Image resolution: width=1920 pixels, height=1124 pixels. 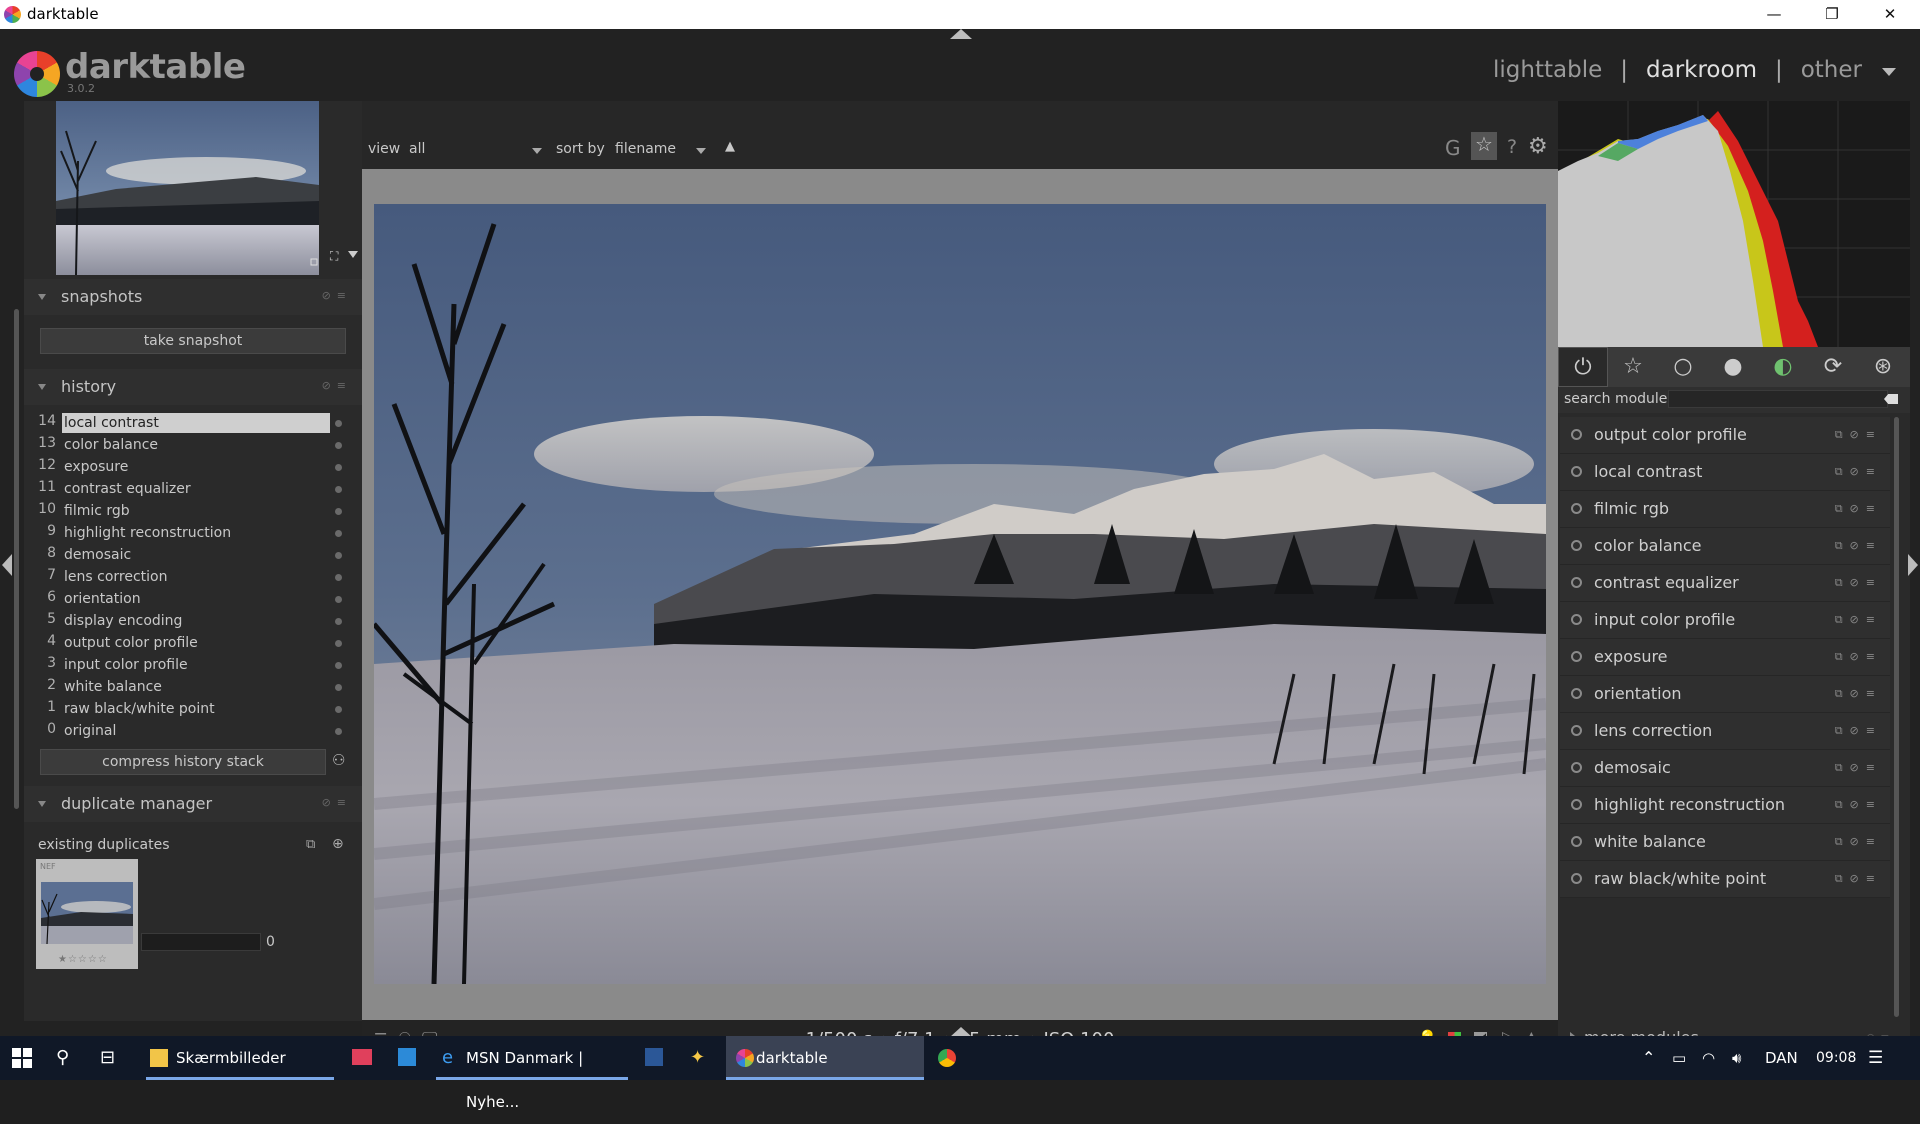 I want to click on minimize-button: —, so click(x=1774, y=14).